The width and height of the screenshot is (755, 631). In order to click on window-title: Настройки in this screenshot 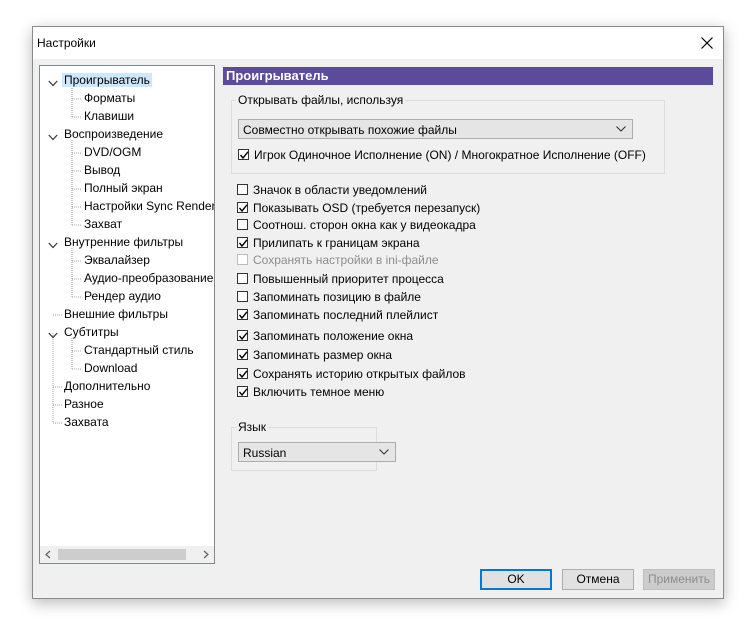, I will do `click(66, 43)`.